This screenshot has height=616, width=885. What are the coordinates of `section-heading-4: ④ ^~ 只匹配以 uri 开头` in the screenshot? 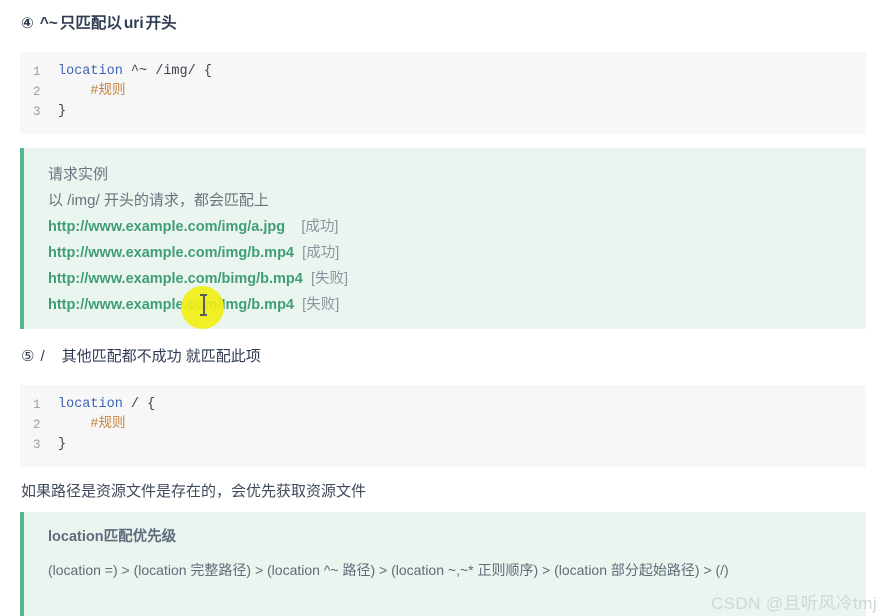 It's located at (88, 22).